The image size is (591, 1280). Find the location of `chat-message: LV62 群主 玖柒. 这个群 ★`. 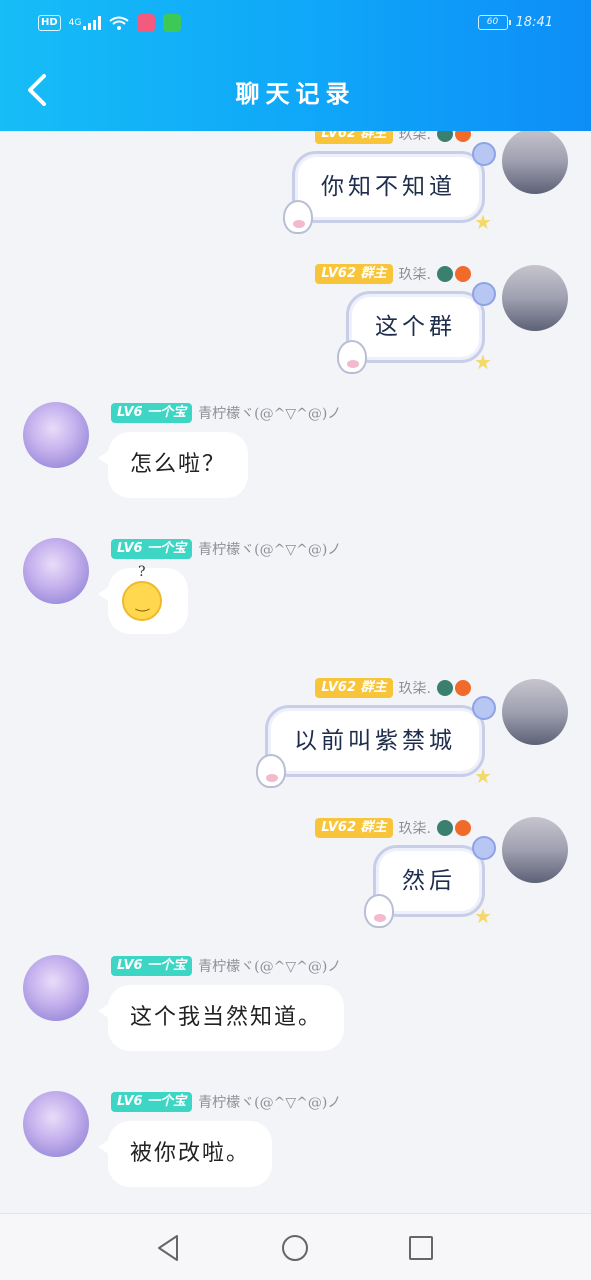

chat-message: LV62 群主 玖柒. 这个群 ★ is located at coordinates (295, 323).